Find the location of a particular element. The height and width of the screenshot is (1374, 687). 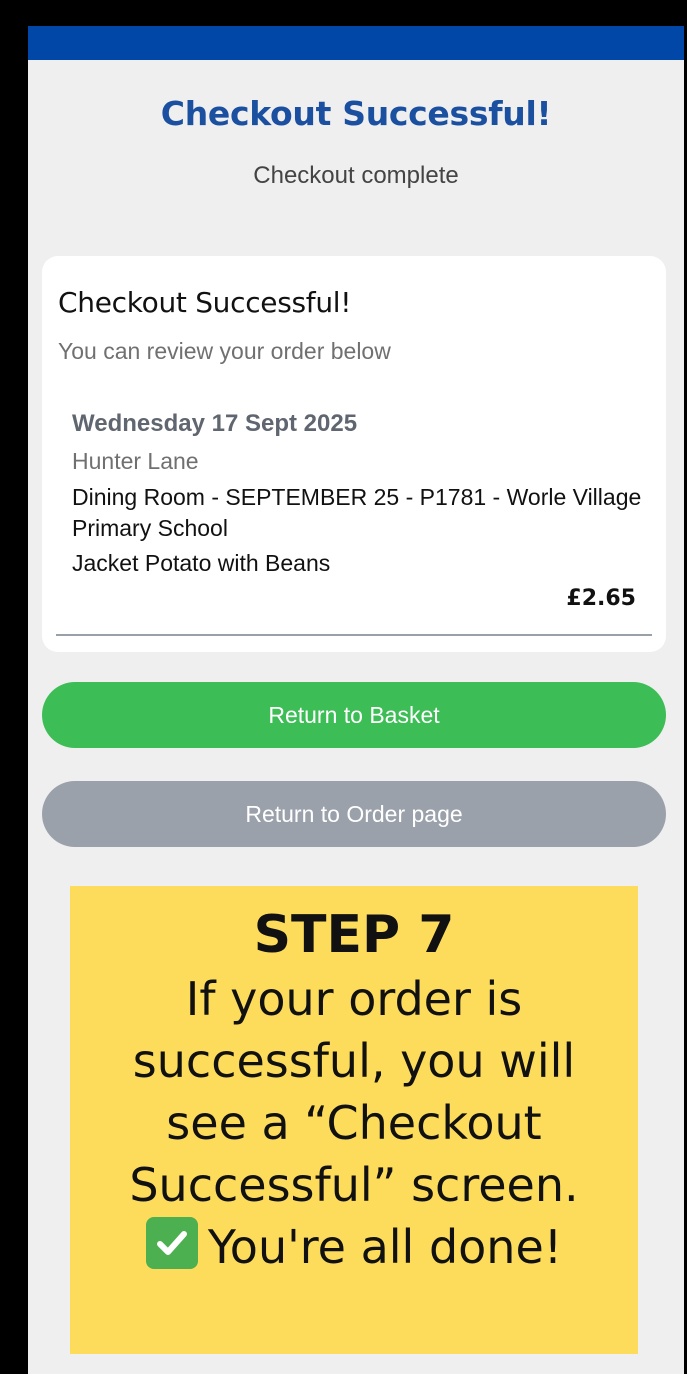

step-line-2: successful, you will is located at coordinates (354, 1061).